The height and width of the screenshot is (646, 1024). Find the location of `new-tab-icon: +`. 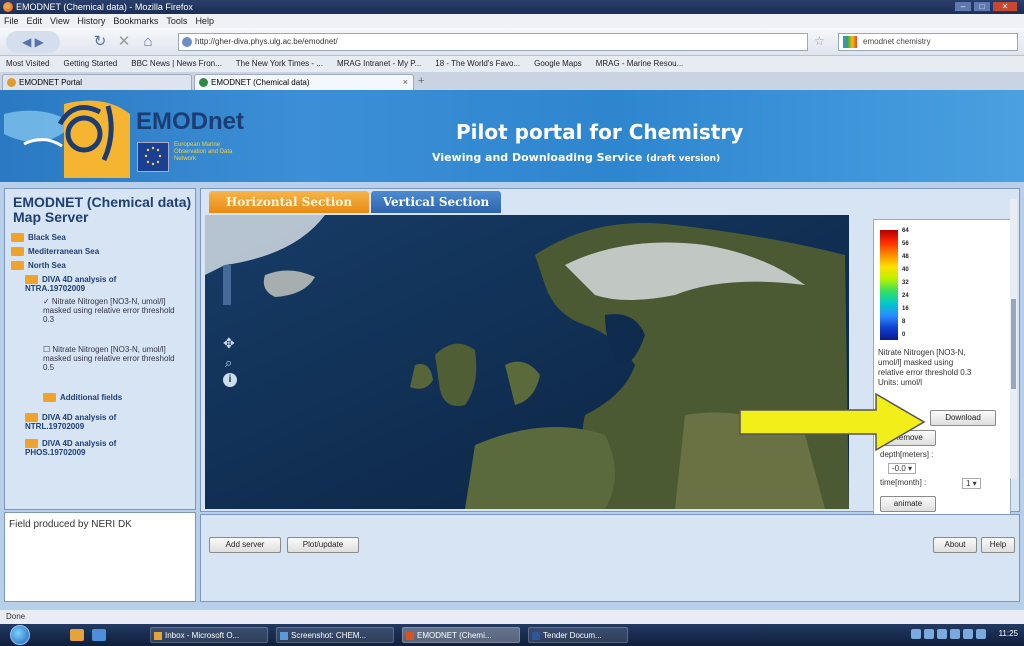

new-tab-icon: + is located at coordinates (421, 81).